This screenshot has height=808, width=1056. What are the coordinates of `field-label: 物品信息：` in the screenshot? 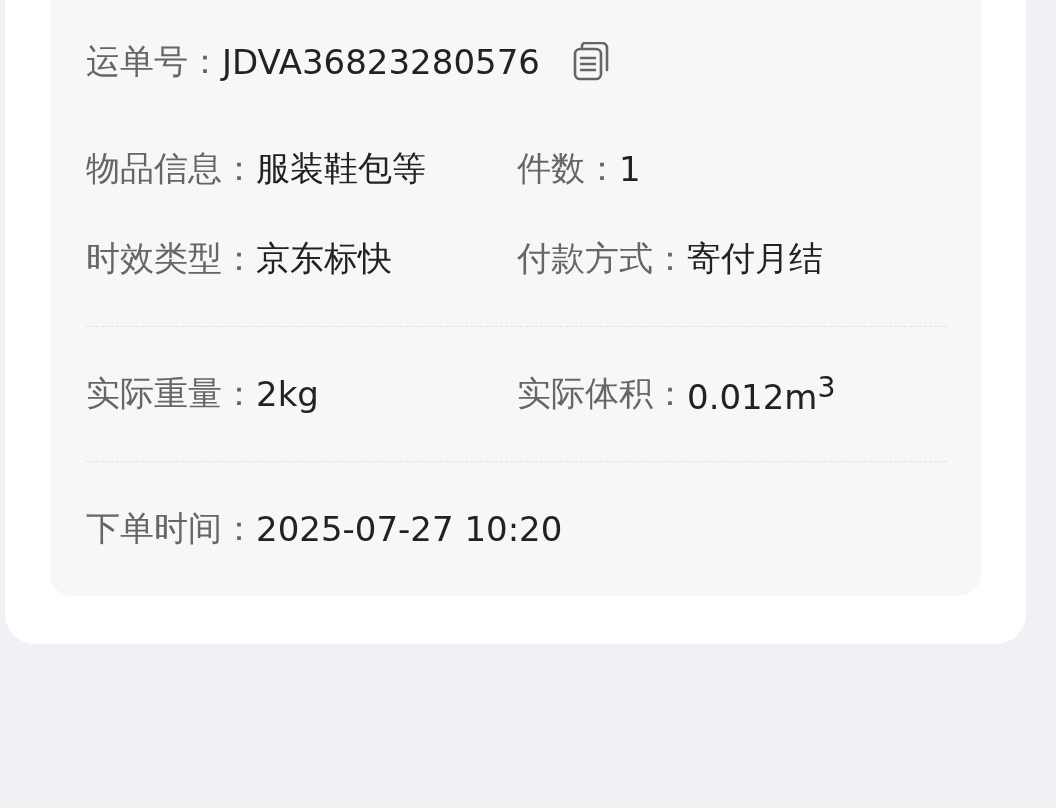 It's located at (171, 168).